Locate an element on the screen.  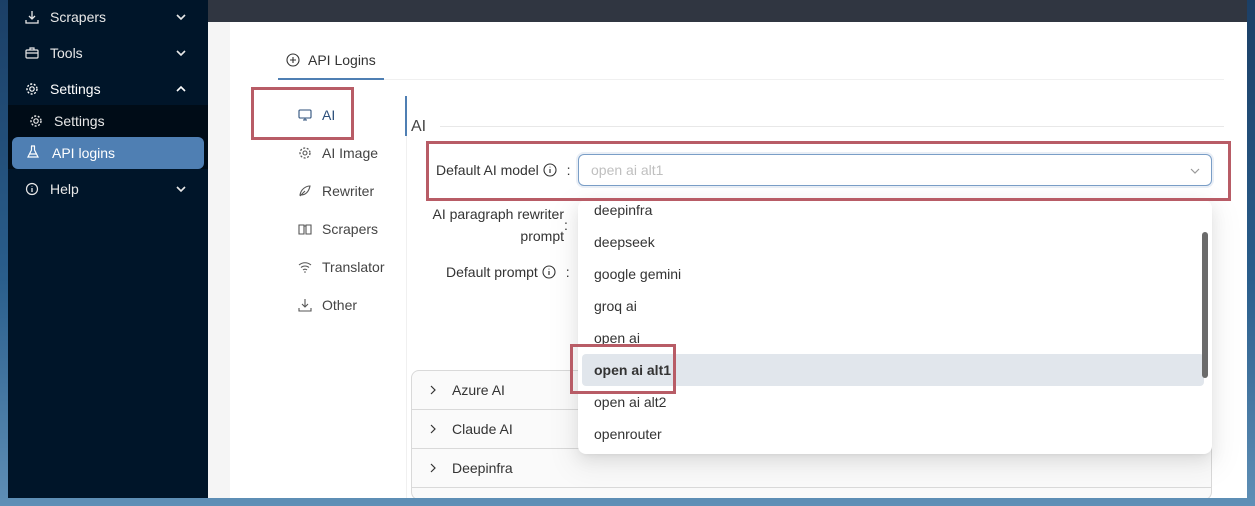
default-ai-model-select: open ai alt1 is located at coordinates (895, 170).